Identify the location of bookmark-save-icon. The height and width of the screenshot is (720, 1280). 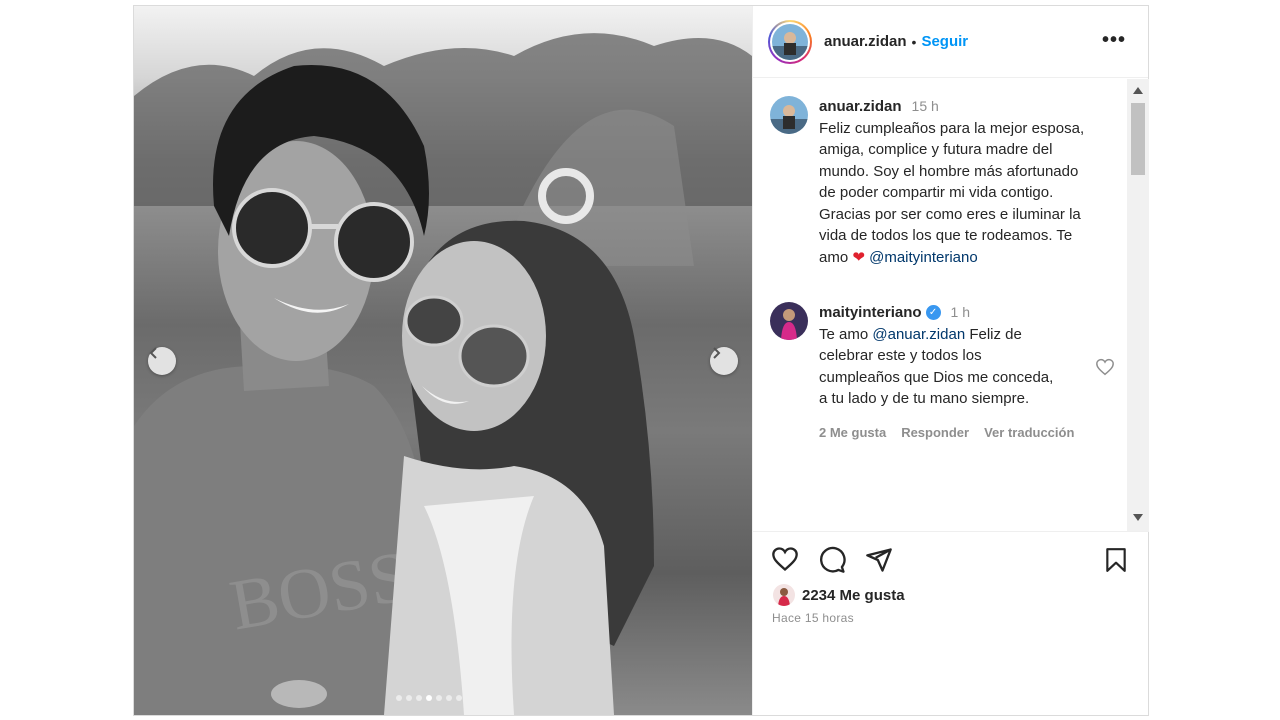
(1116, 560).